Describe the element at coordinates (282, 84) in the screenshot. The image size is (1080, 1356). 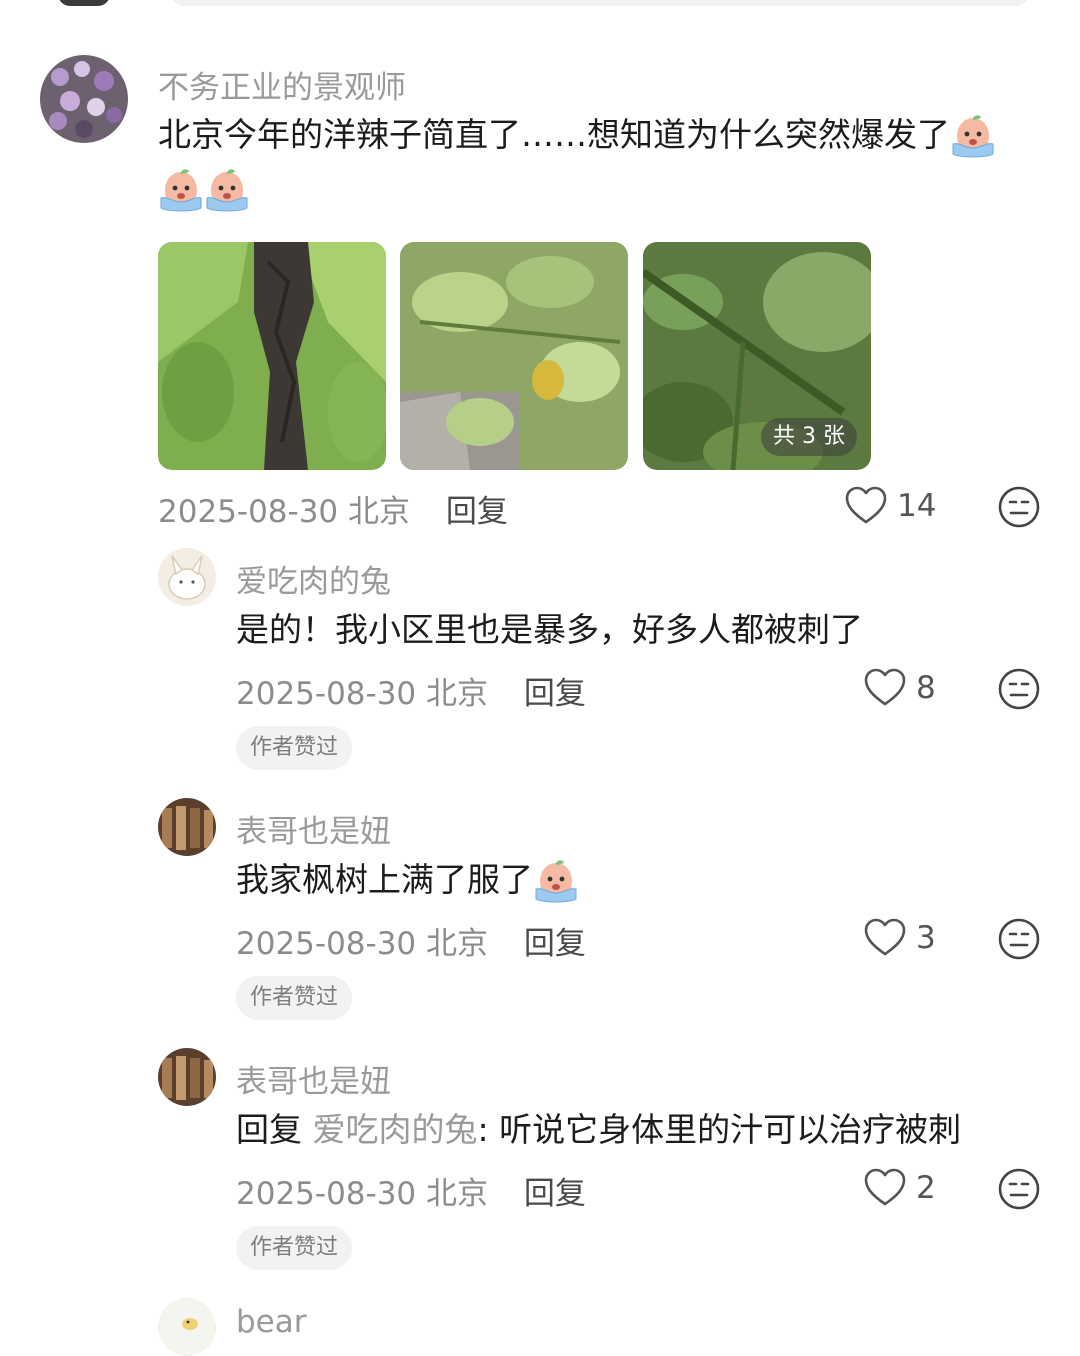
I see `comment-username: 不务正业的景观师` at that location.